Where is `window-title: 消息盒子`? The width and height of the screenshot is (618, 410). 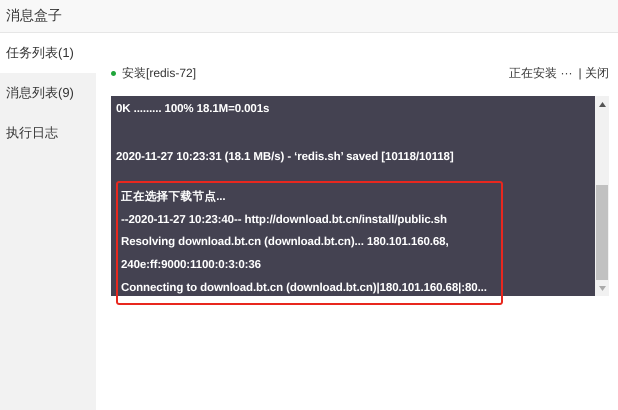 window-title: 消息盒子 is located at coordinates (34, 16).